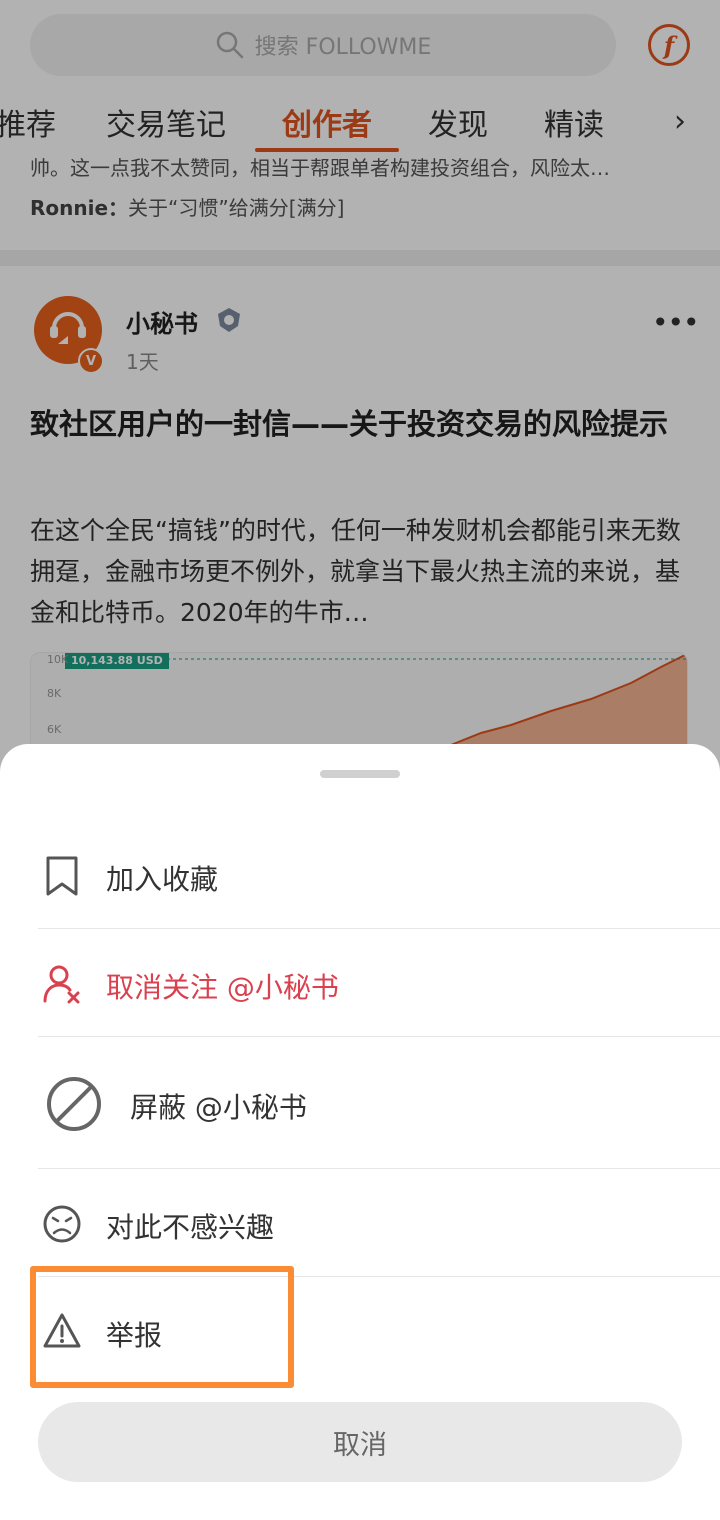 The height and width of the screenshot is (1520, 720). I want to click on sad-face-icon, so click(62, 1224).